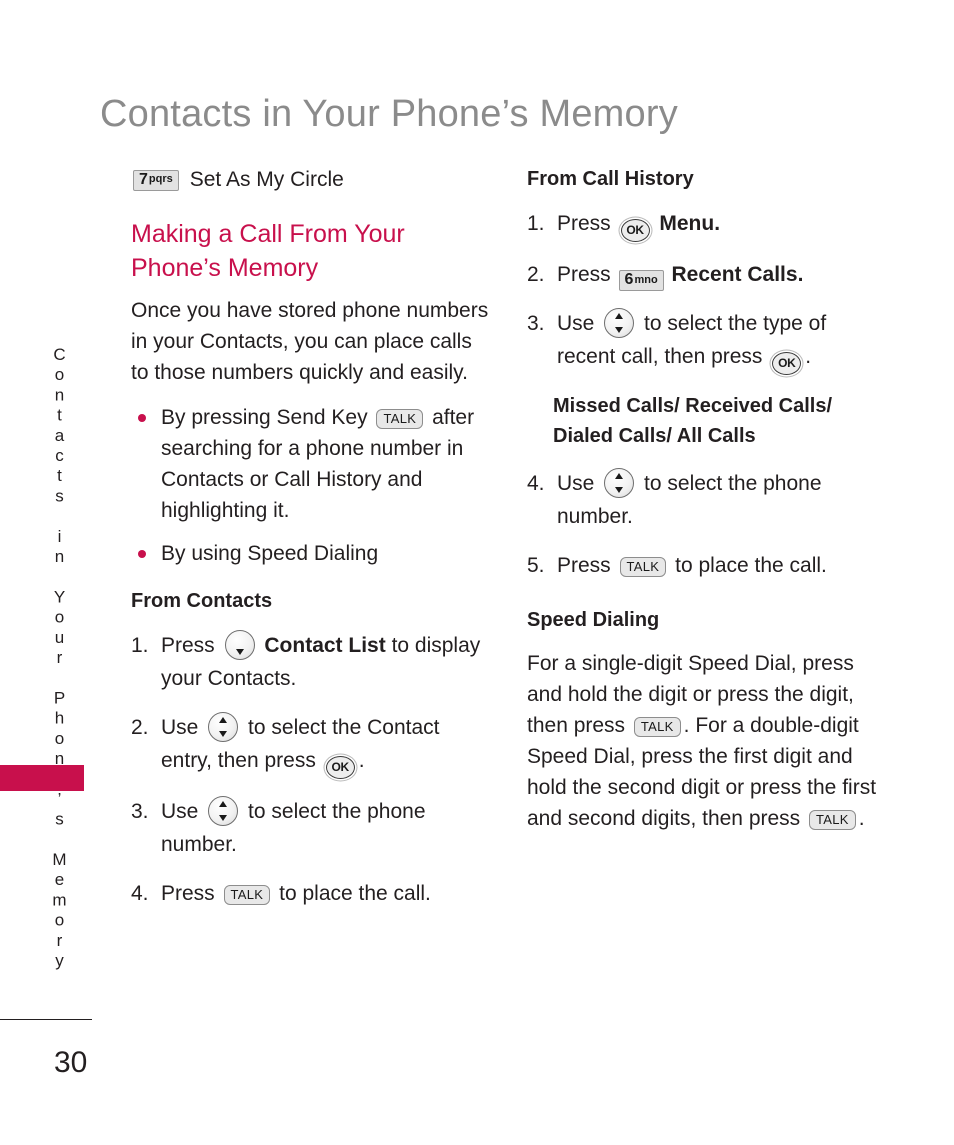 This screenshot has height=1145, width=954. I want to click on list-item: 1. Press OK Menu., so click(707, 224).